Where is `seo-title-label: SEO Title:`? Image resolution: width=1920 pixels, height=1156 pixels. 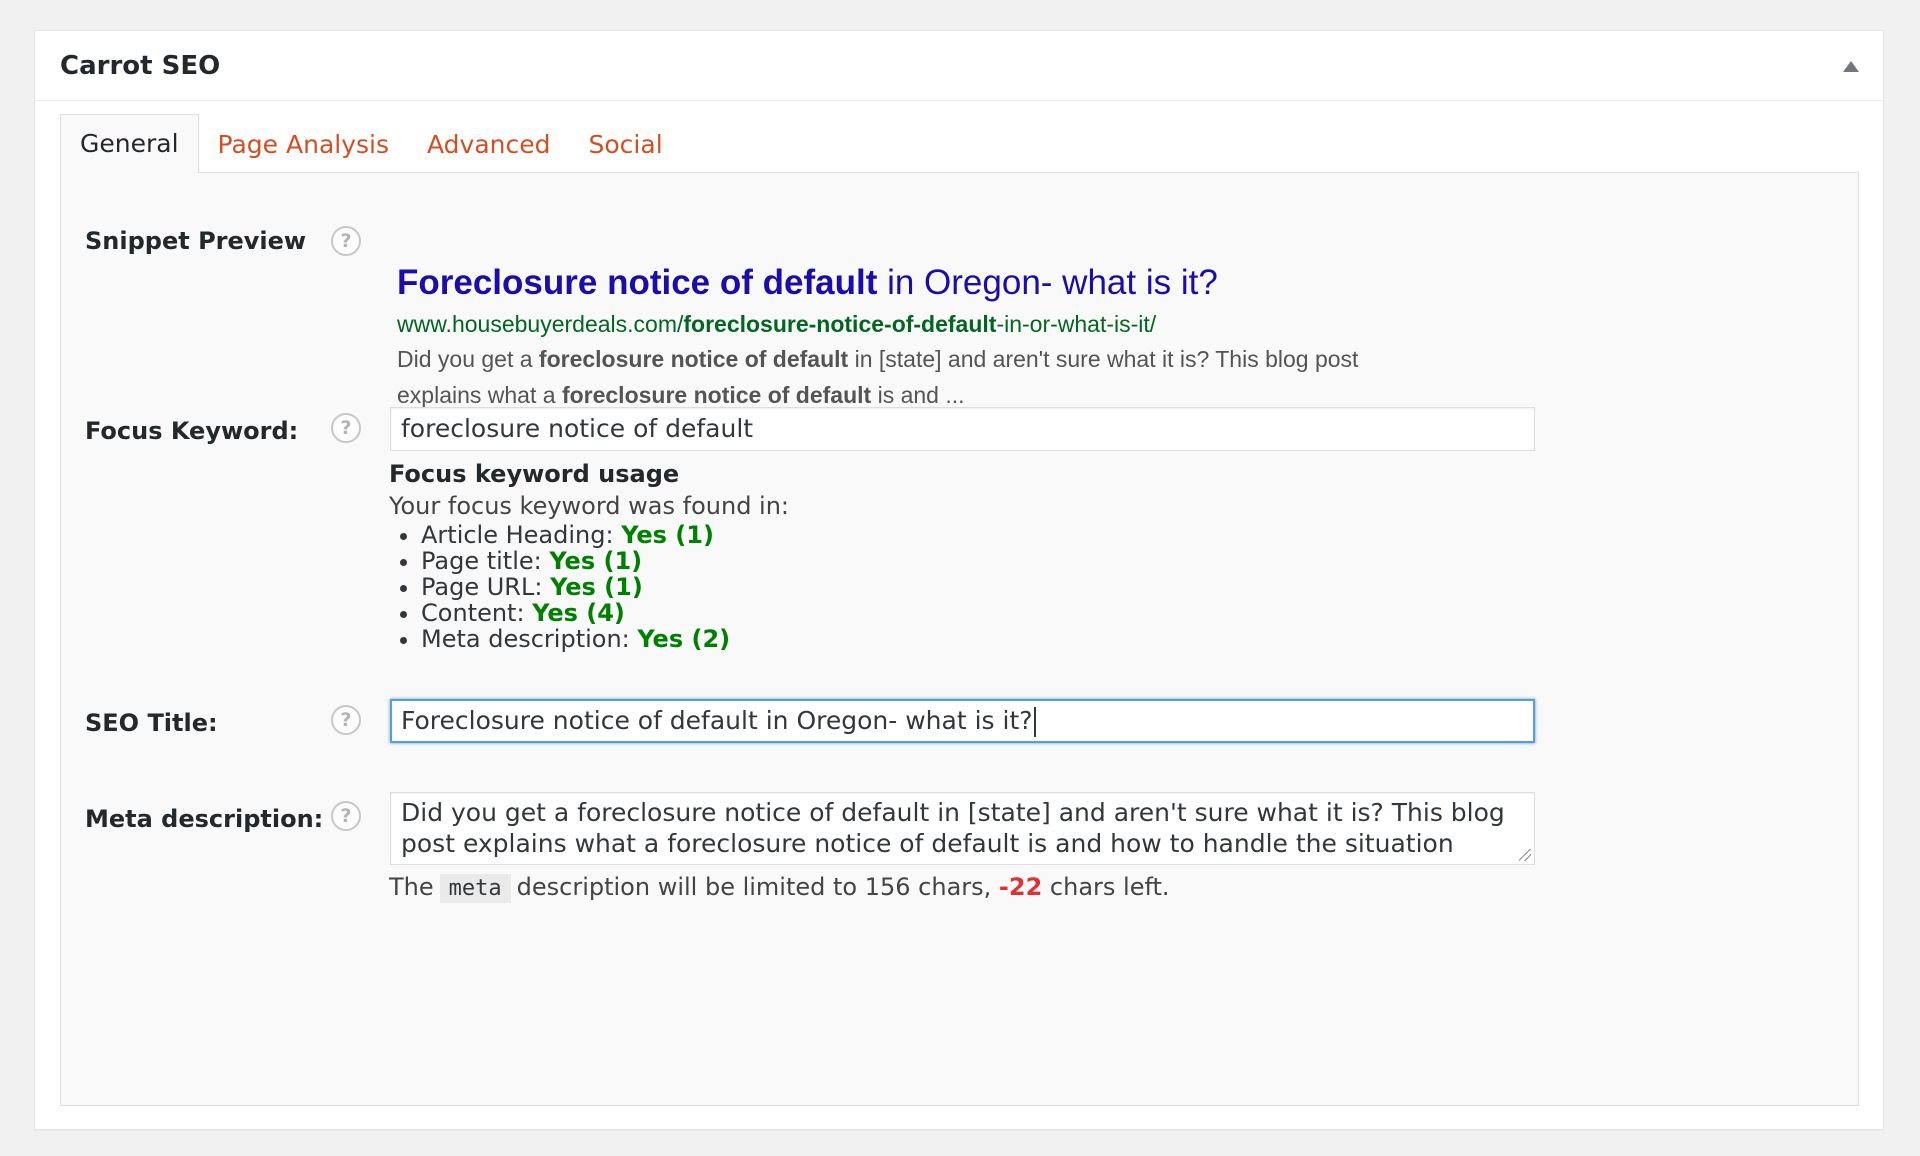
seo-title-label: SEO Title: is located at coordinates (151, 723).